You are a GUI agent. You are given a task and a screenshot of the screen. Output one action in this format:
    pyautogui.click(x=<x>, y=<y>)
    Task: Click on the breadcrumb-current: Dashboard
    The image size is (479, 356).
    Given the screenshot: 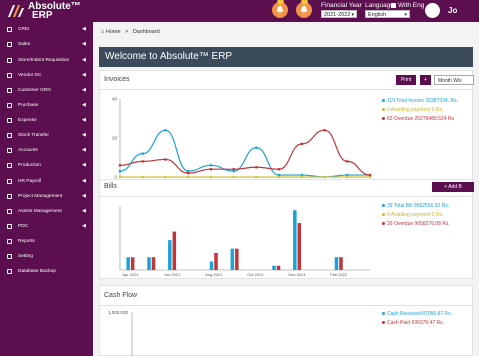 What is the action you would take?
    pyautogui.click(x=146, y=32)
    